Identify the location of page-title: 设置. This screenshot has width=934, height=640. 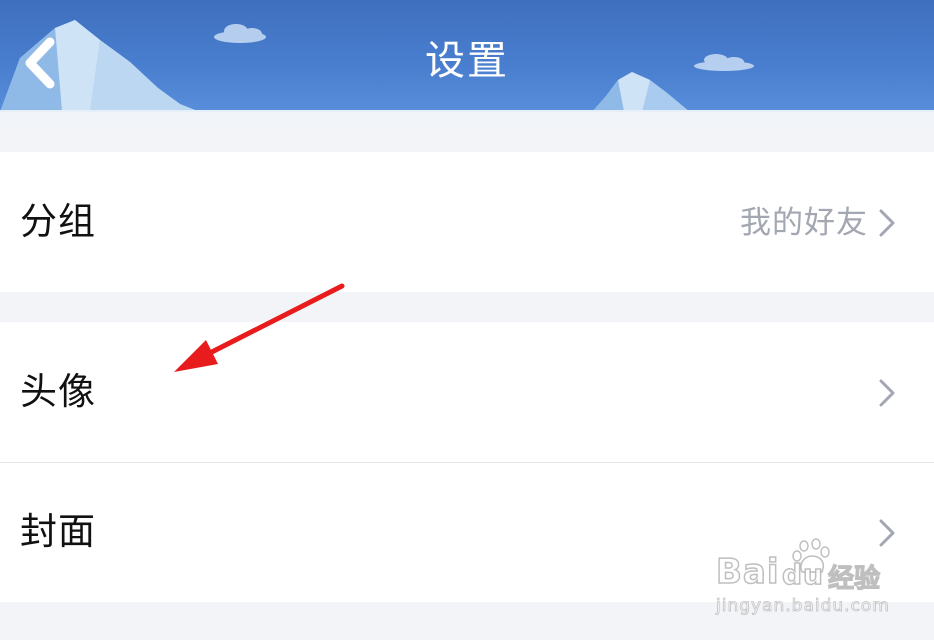
(467, 61).